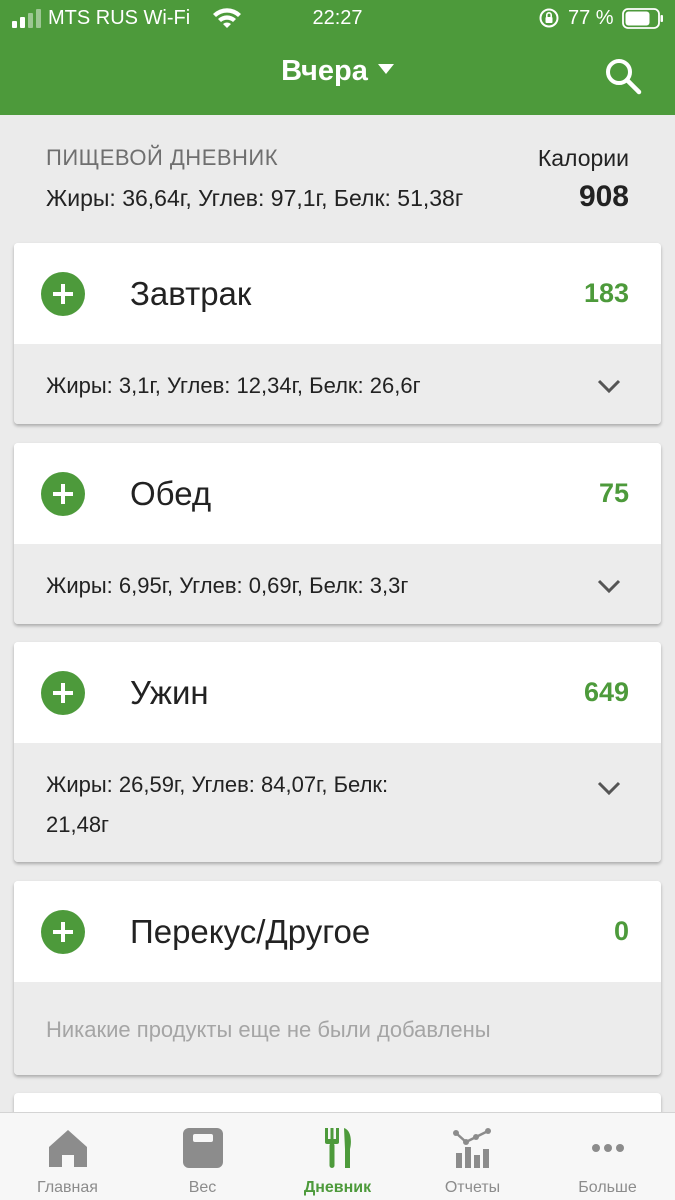 The height and width of the screenshot is (1200, 675). What do you see at coordinates (233, 385) in the screenshot?
I see `meal-macros: Жиры: 3,1г, Углев: 12,34г, Белк: 26,6г` at bounding box center [233, 385].